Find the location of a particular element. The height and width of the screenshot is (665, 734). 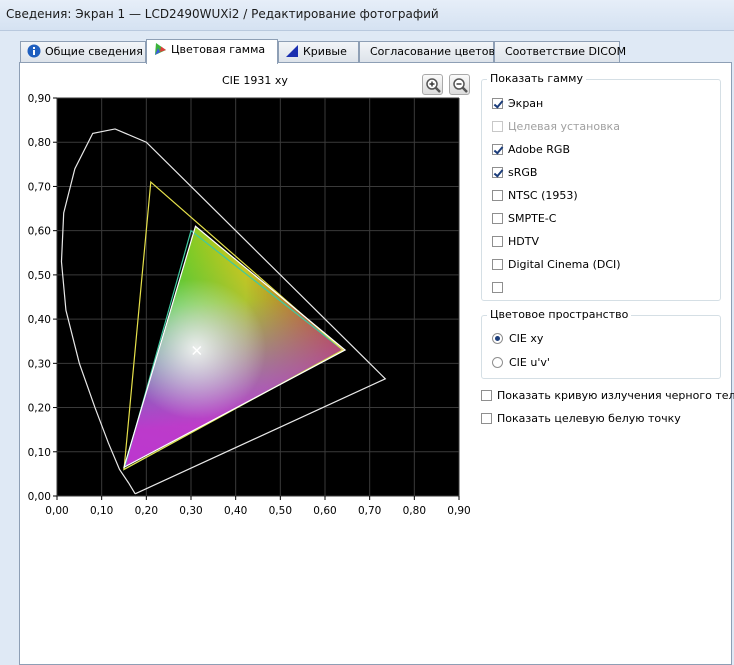

show-target-white-point-option: Показать целевую белую точку is located at coordinates (581, 418).